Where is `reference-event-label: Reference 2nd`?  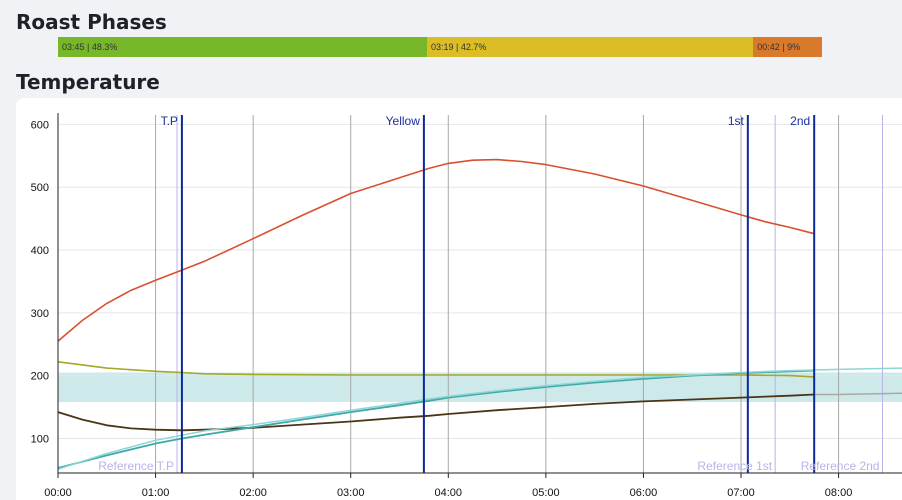
reference-event-label: Reference 2nd is located at coordinates (840, 466).